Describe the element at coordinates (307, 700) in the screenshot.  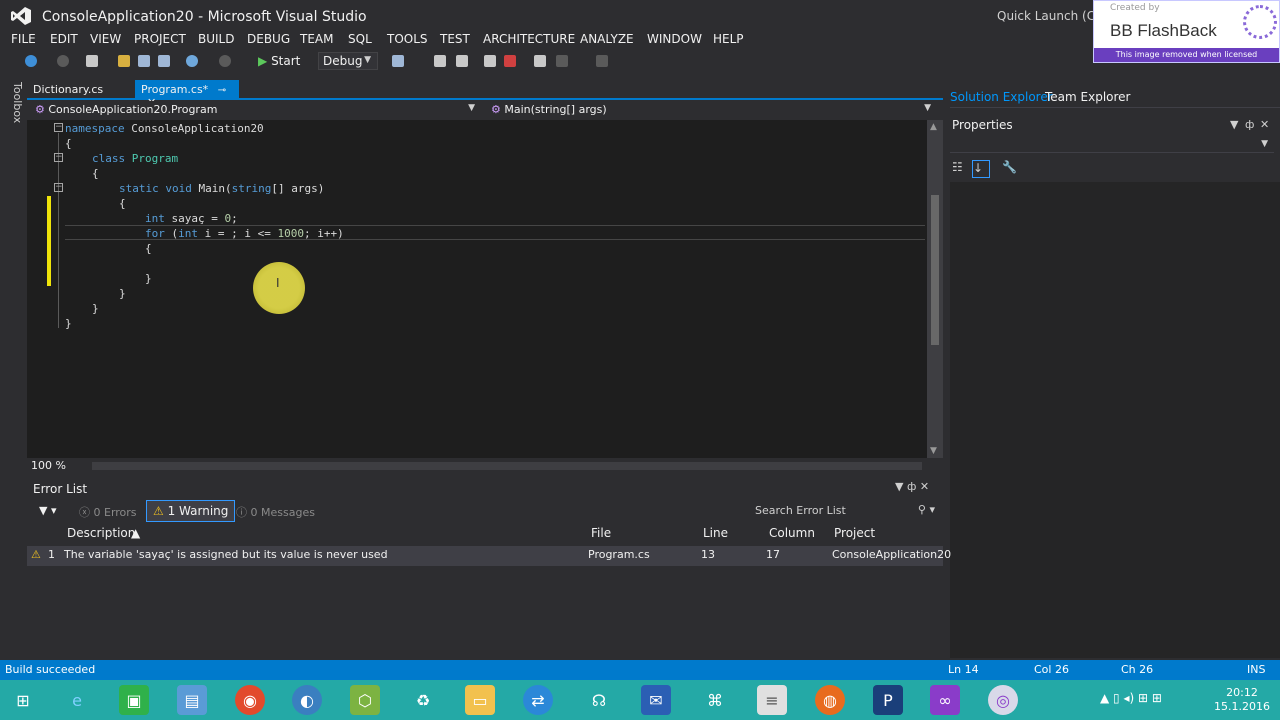
I see `media-player-icon: ◐` at that location.